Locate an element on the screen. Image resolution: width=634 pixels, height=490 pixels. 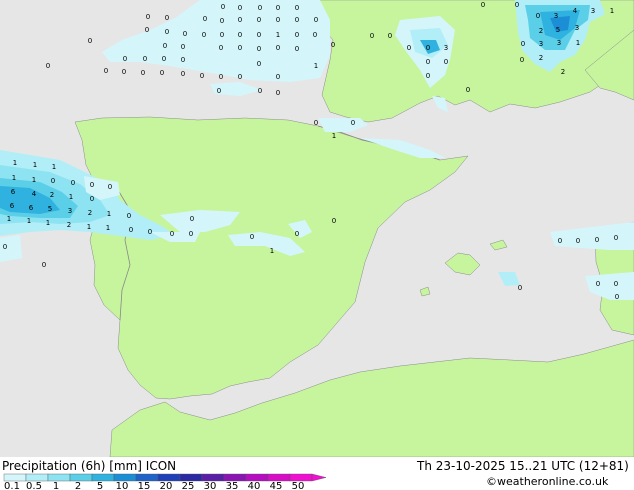
legend-level-label: 0.5 is located at coordinates (34, 485).